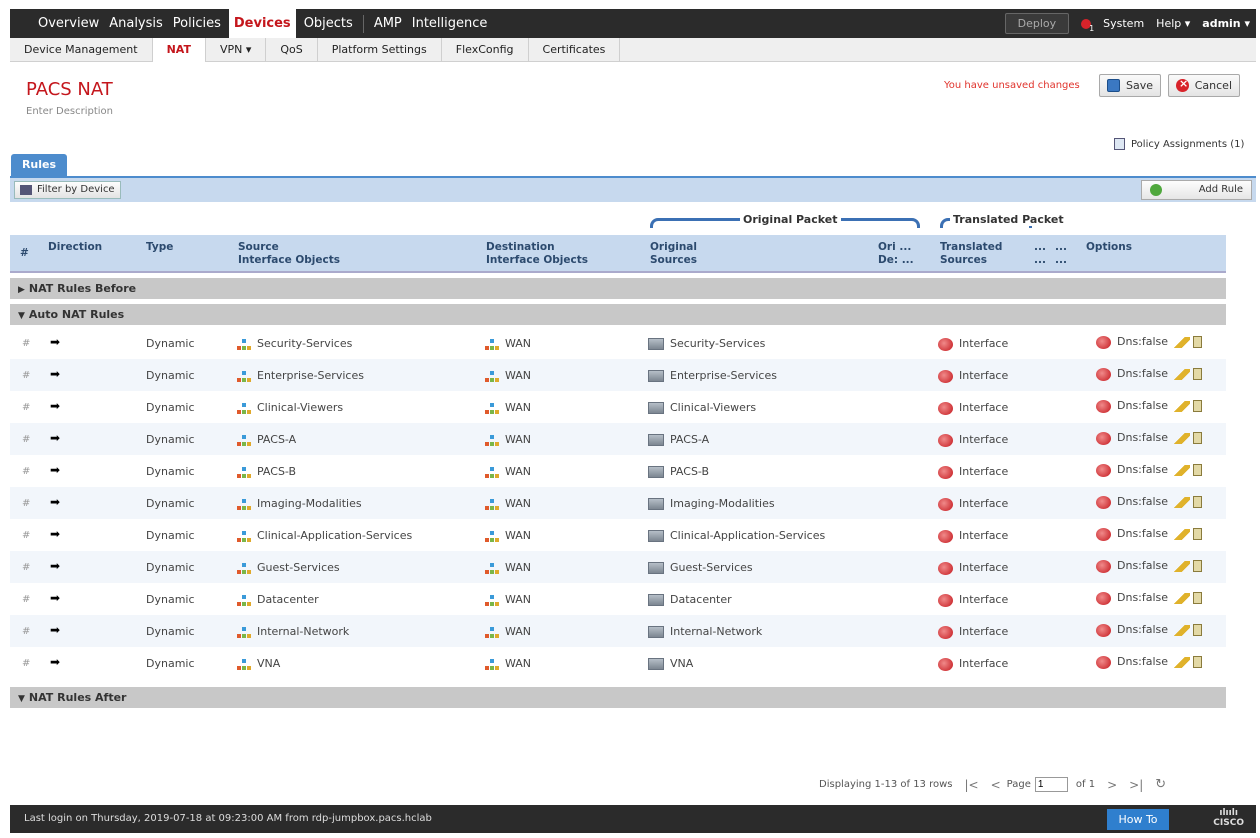 This screenshot has width=1260, height=838. What do you see at coordinates (618, 697) in the screenshot?
I see `section-nat-rules-after: ▼ NAT Rules After` at bounding box center [618, 697].